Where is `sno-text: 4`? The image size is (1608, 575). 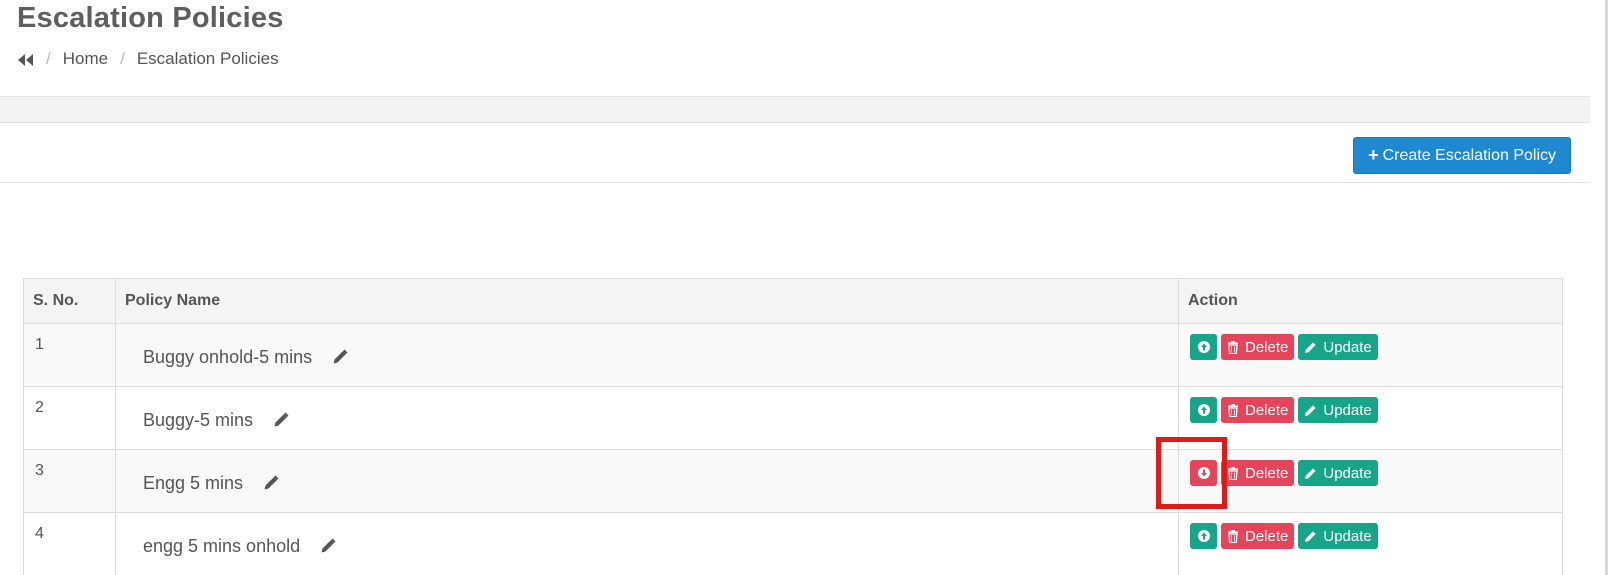 sno-text: 4 is located at coordinates (39, 533).